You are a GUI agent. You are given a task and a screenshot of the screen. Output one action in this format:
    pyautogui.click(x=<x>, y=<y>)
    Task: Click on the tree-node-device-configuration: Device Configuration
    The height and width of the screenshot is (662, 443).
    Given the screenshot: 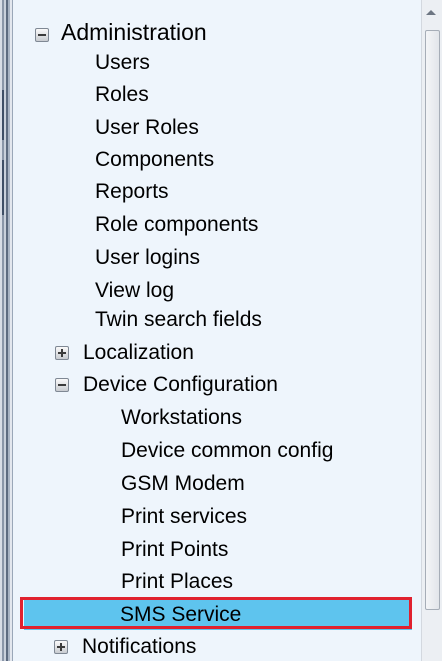 What is the action you would take?
    pyautogui.click(x=180, y=385)
    